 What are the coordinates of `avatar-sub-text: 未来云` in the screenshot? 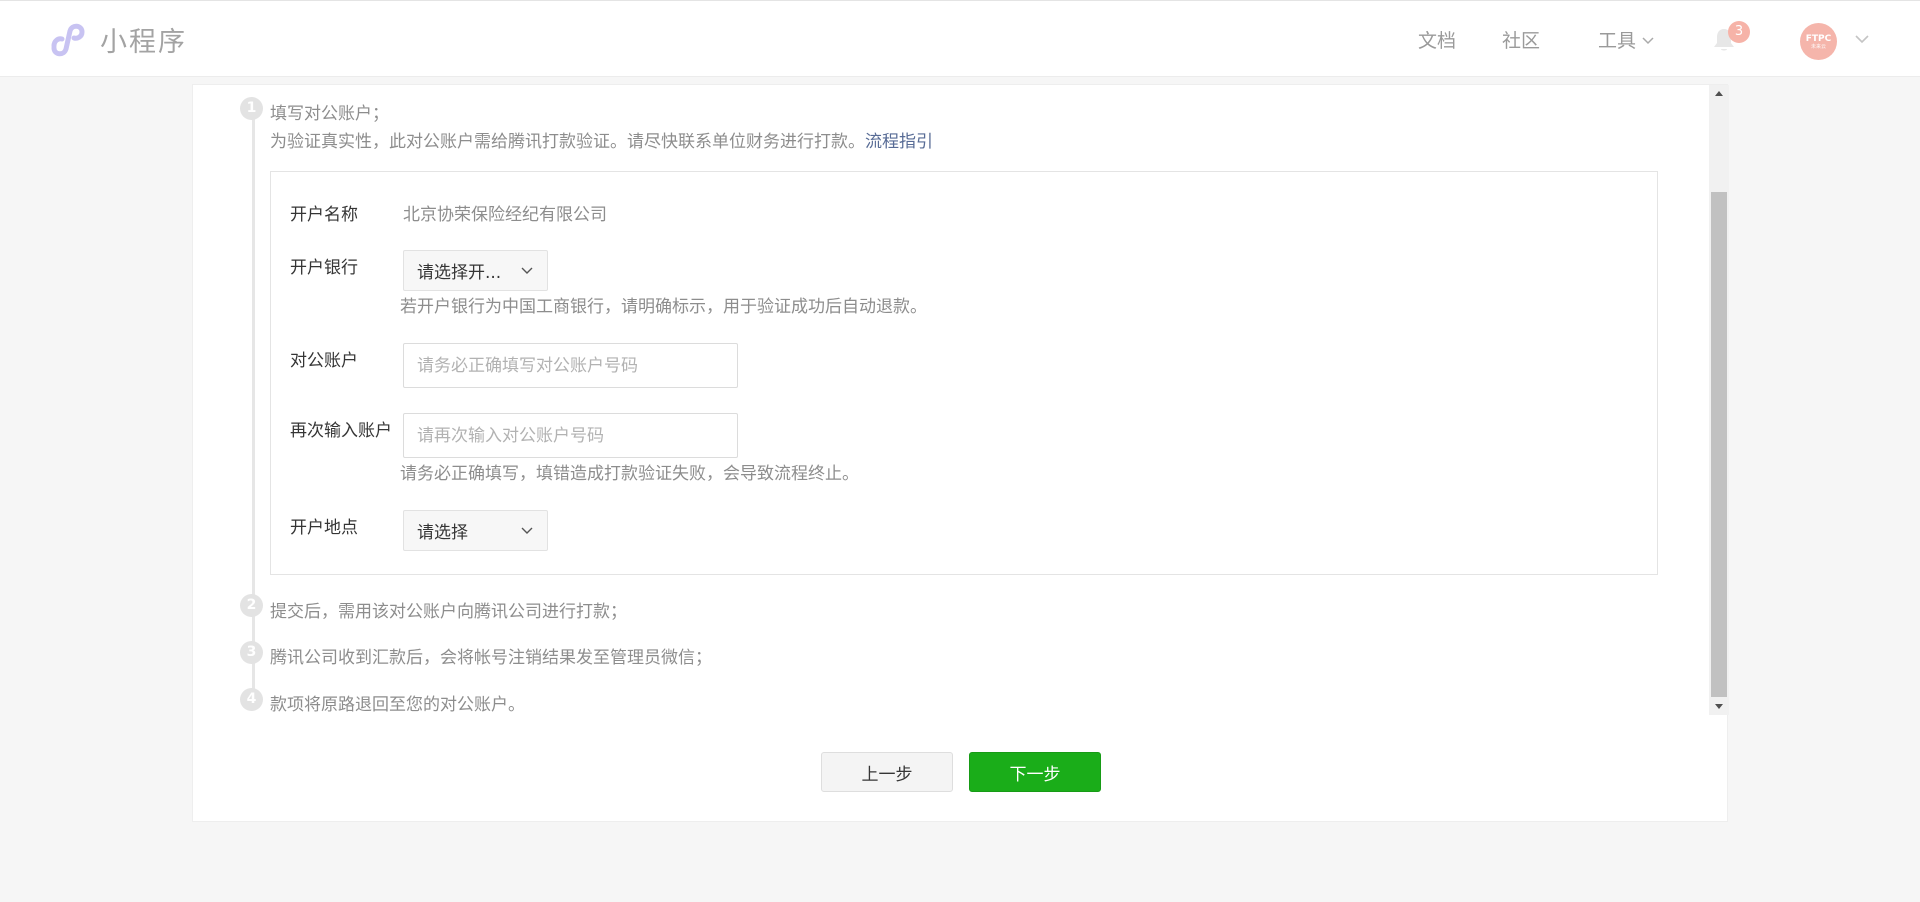 It's located at (1818, 46).